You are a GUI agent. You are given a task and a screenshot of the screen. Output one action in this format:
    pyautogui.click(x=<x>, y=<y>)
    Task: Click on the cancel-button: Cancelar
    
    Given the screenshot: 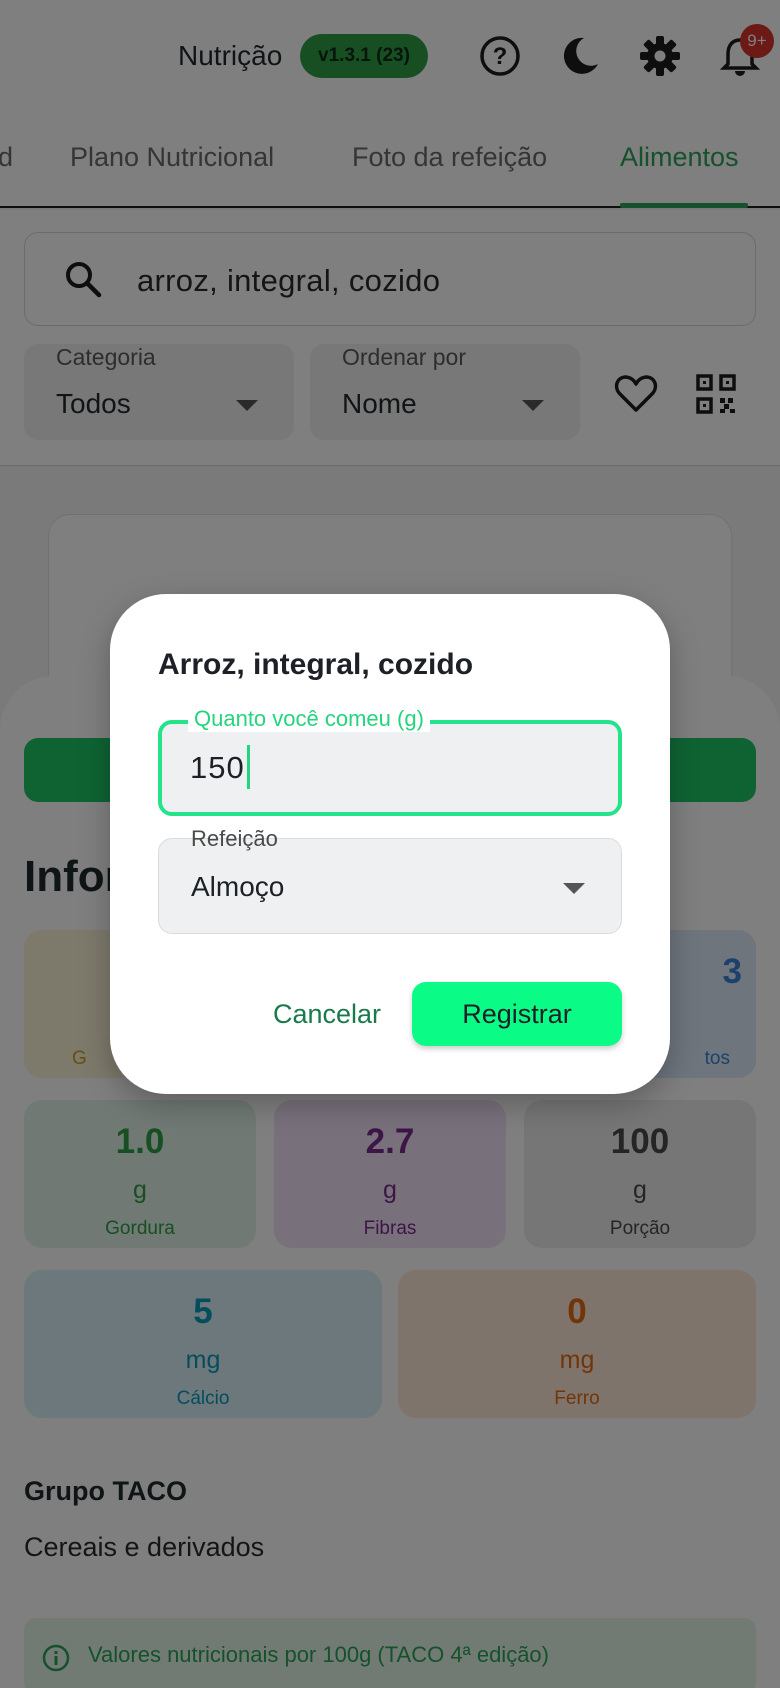 What is the action you would take?
    pyautogui.click(x=327, y=1014)
    